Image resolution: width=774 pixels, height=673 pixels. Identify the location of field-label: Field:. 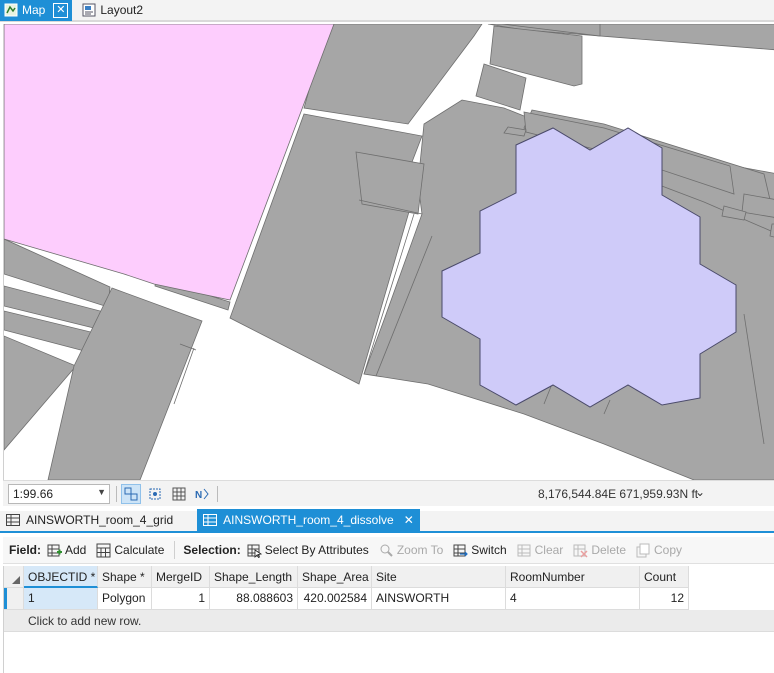
(25, 550).